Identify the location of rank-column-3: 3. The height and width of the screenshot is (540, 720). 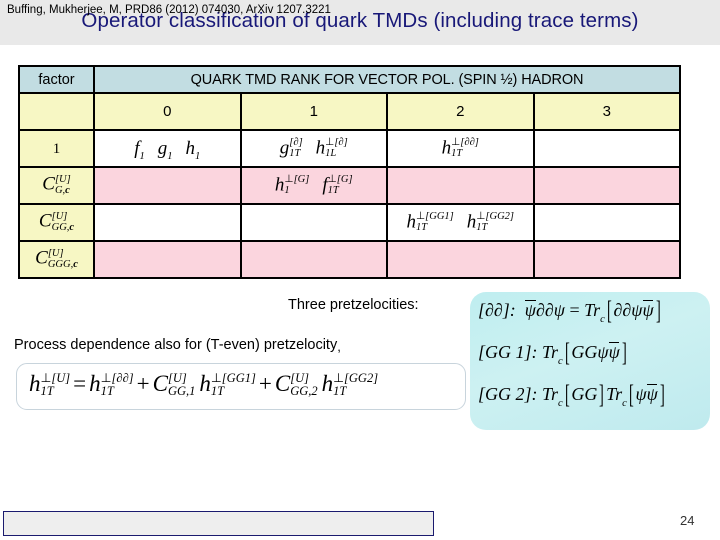
(606, 111).